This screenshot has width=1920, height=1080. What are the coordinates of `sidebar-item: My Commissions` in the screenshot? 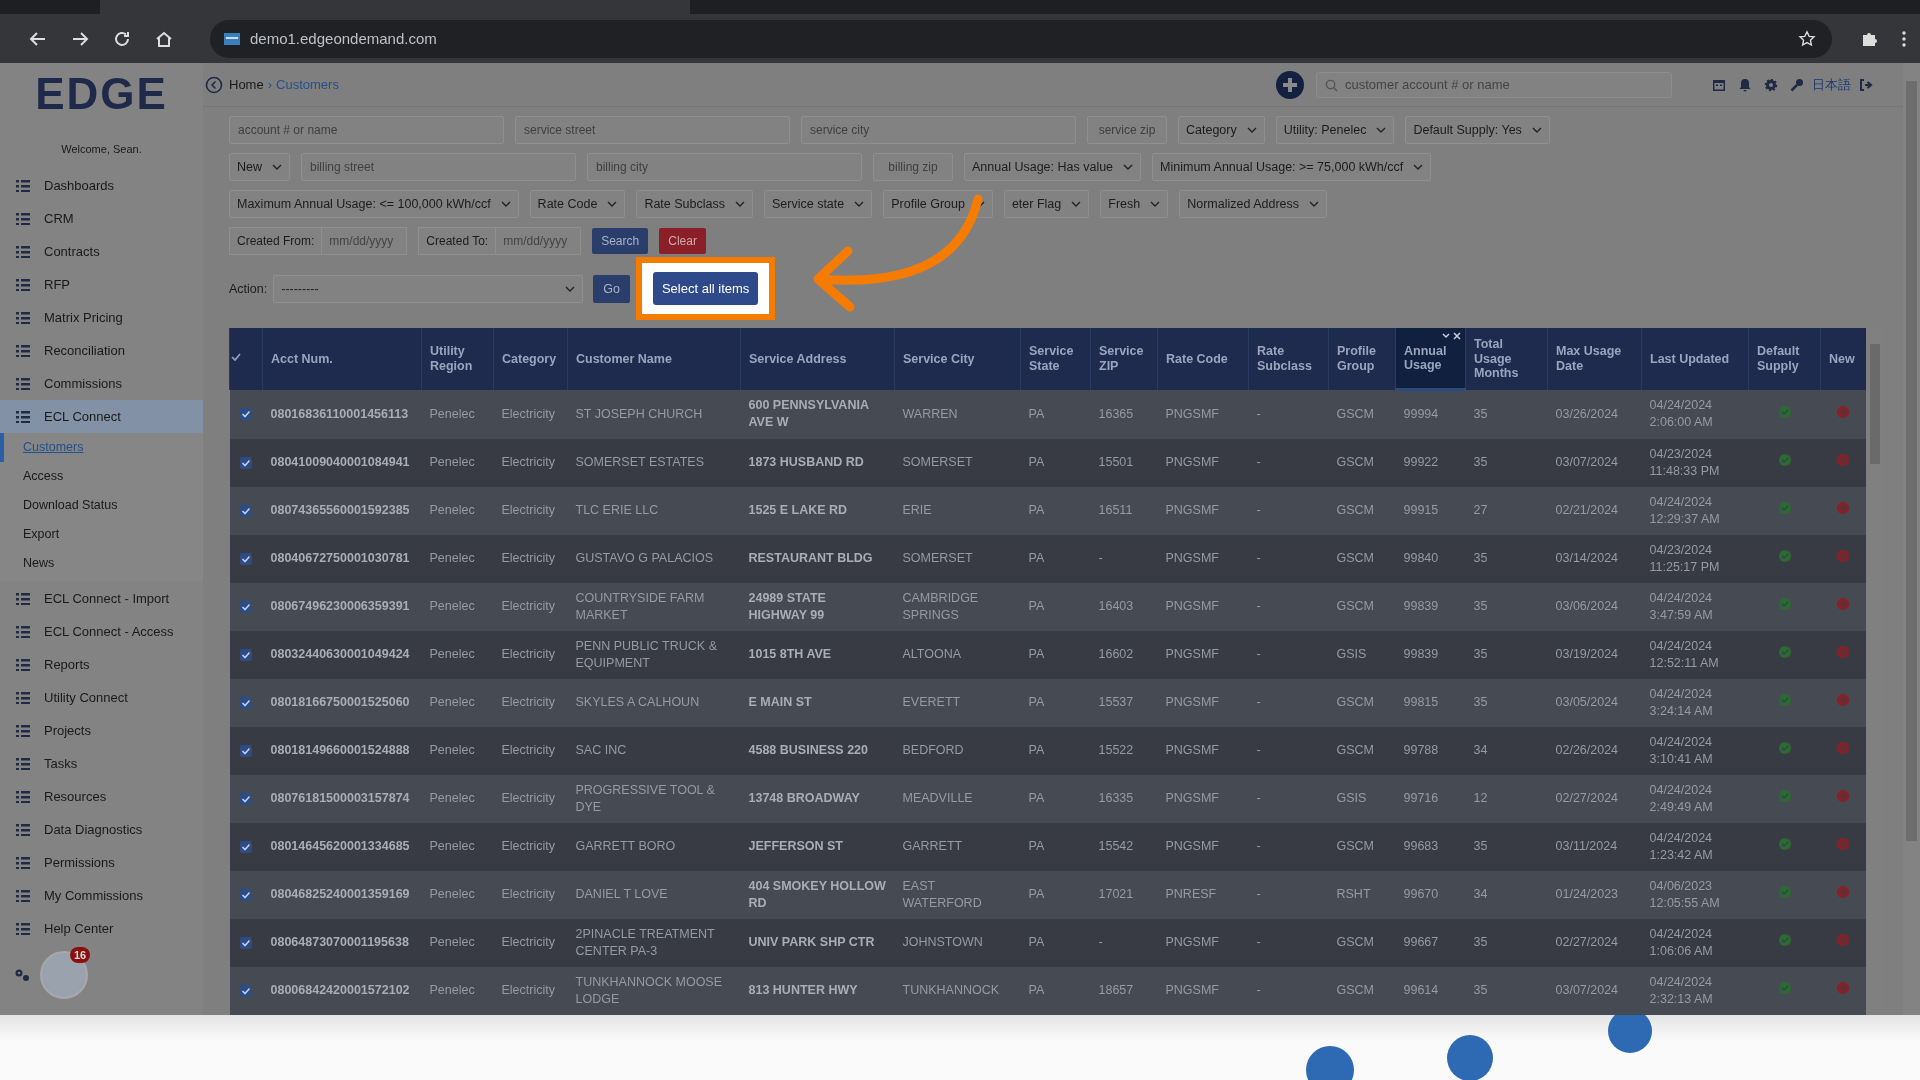 It's located at (101, 895).